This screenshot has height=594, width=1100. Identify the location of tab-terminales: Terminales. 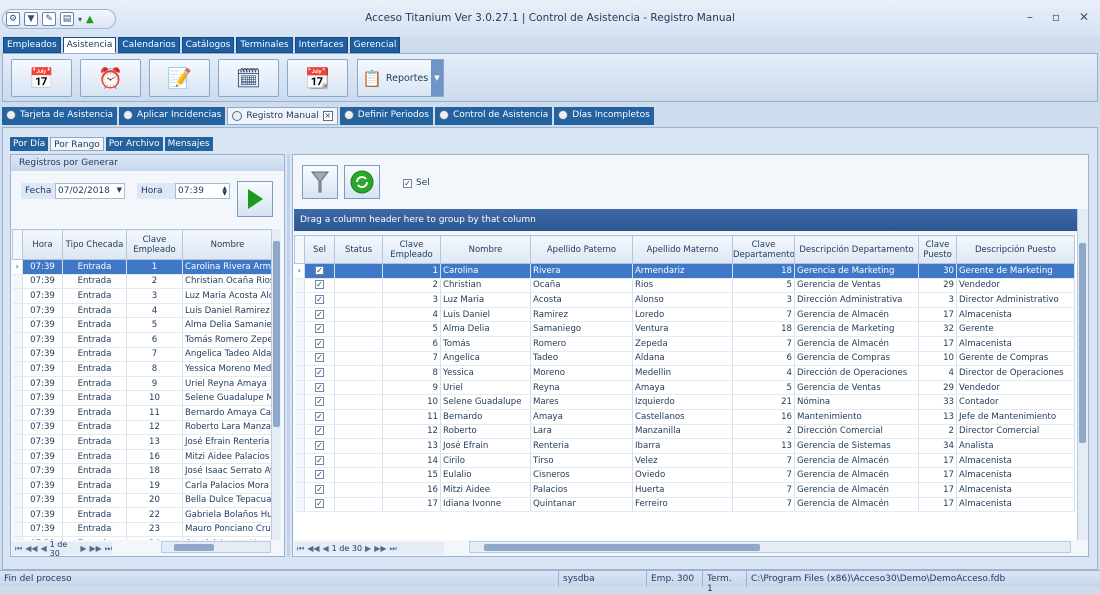
(264, 45).